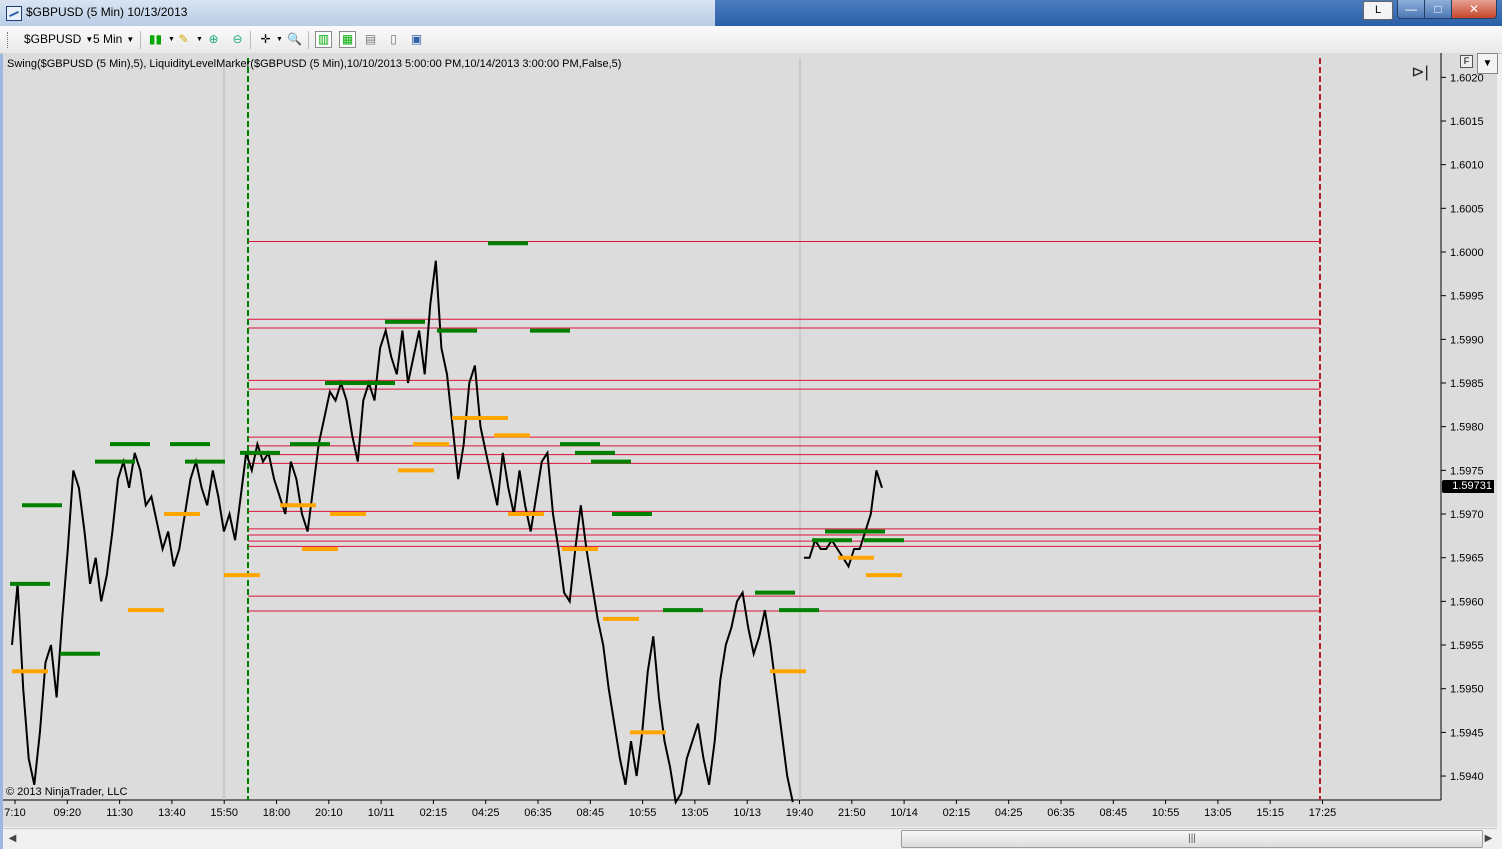 The image size is (1502, 849). Describe the element at coordinates (1467, 515) in the screenshot. I see `y-tick-label: 1.5970` at that location.